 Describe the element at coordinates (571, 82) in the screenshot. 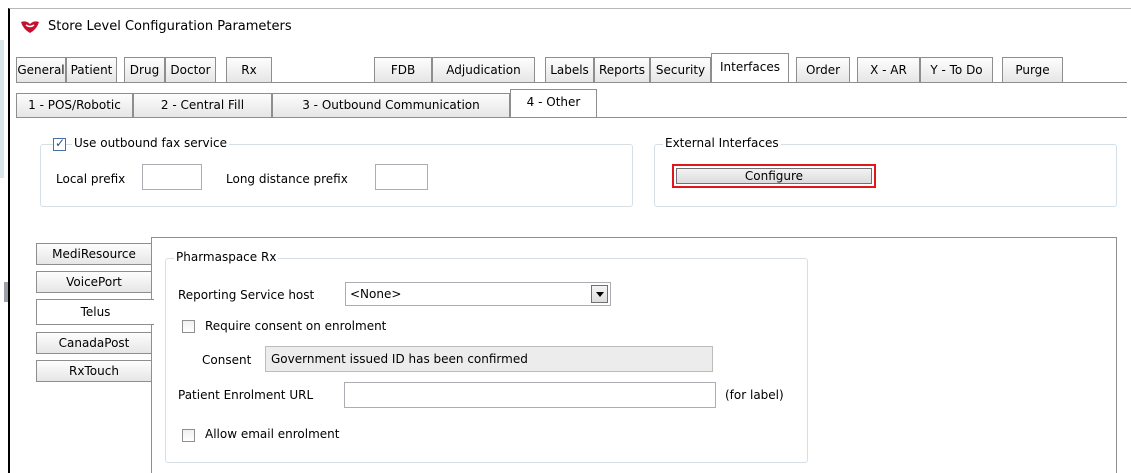

I see `tab-divider` at that location.